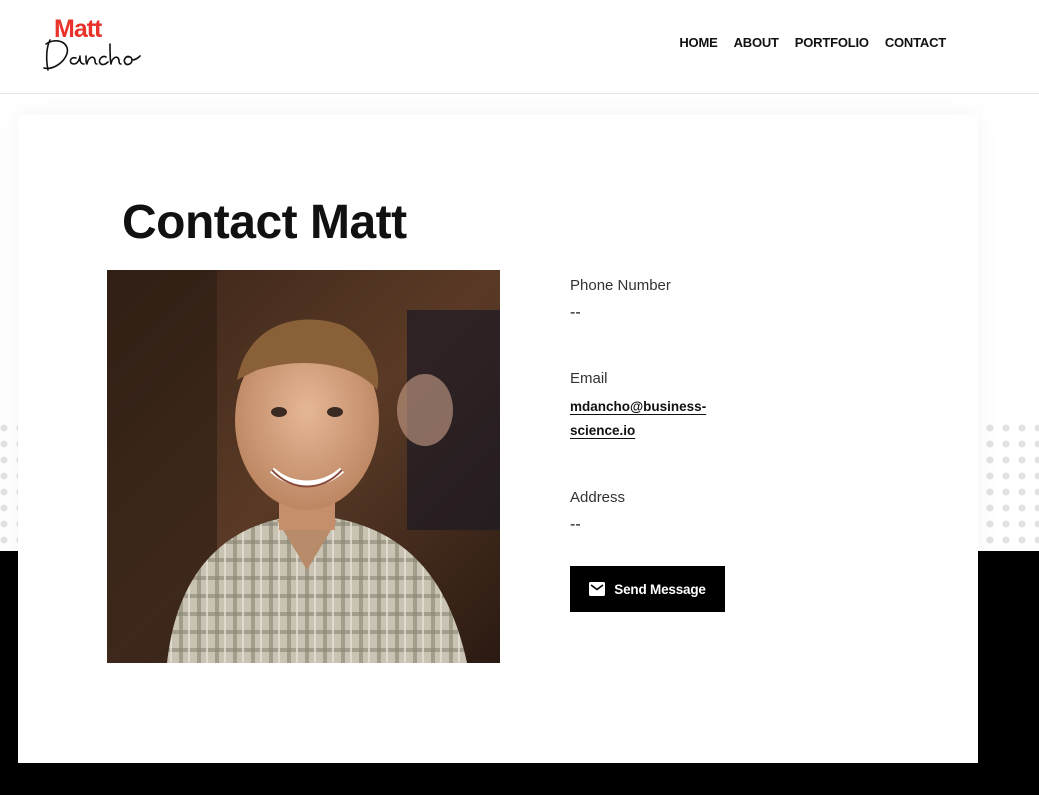 This screenshot has height=795, width=1039. I want to click on decorative-dots-left, so click(10, 483).